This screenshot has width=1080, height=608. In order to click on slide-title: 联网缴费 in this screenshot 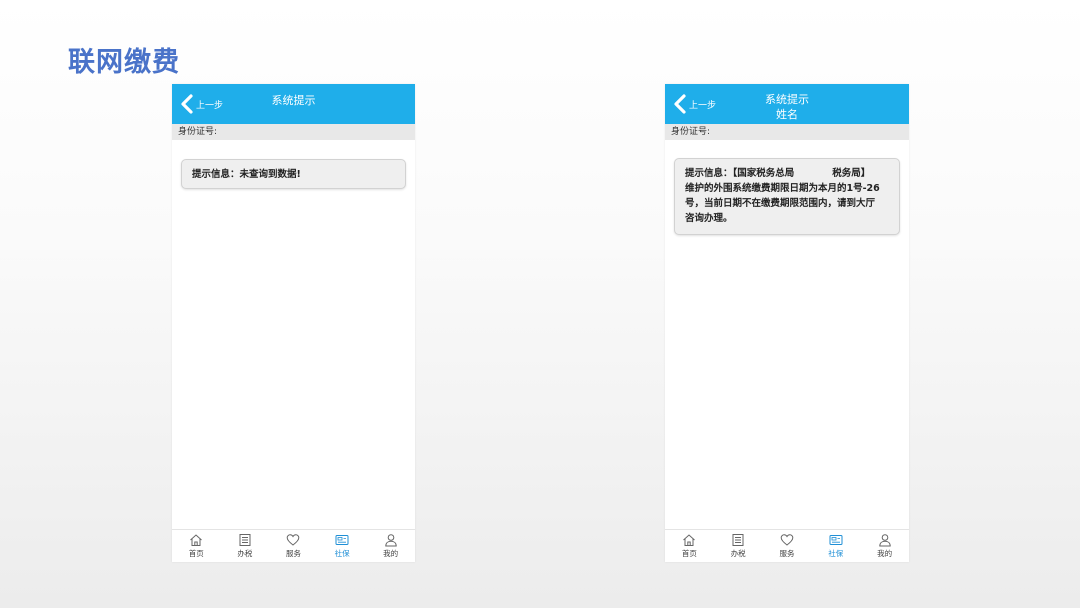, I will do `click(124, 62)`.